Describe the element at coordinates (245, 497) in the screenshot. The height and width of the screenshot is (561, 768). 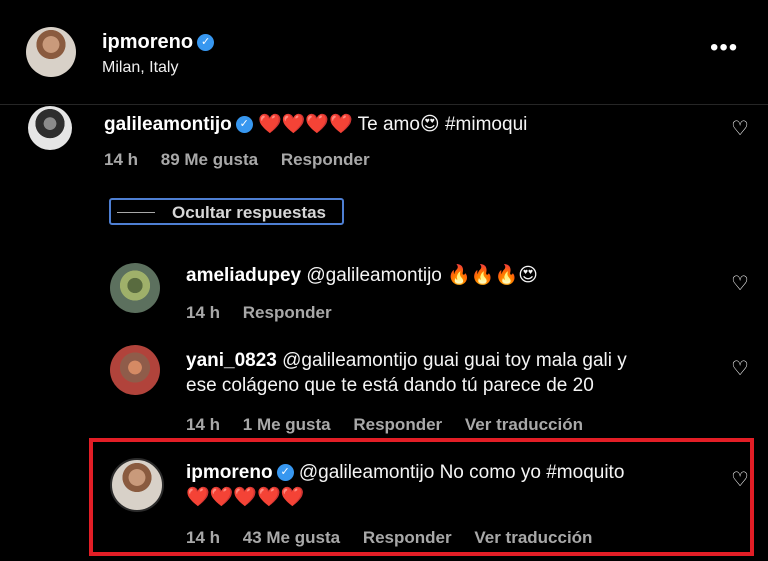
I see `comment-text: ❤️❤️❤️❤️❤️` at that location.